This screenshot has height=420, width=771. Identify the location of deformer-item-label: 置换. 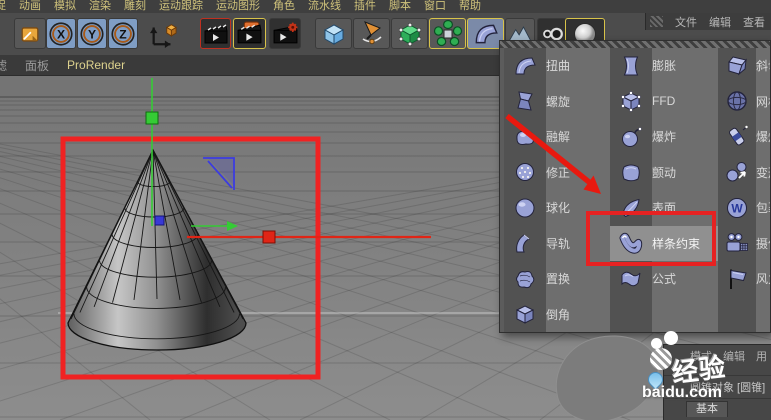
(558, 279).